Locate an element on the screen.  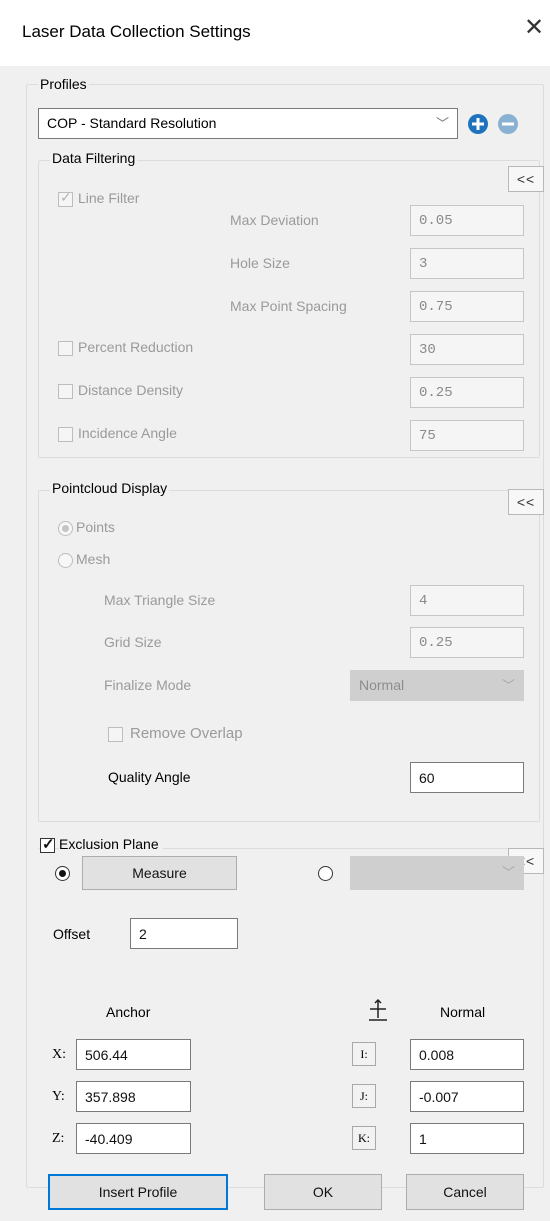
quality-angle-label: Quality Angle is located at coordinates (149, 777).